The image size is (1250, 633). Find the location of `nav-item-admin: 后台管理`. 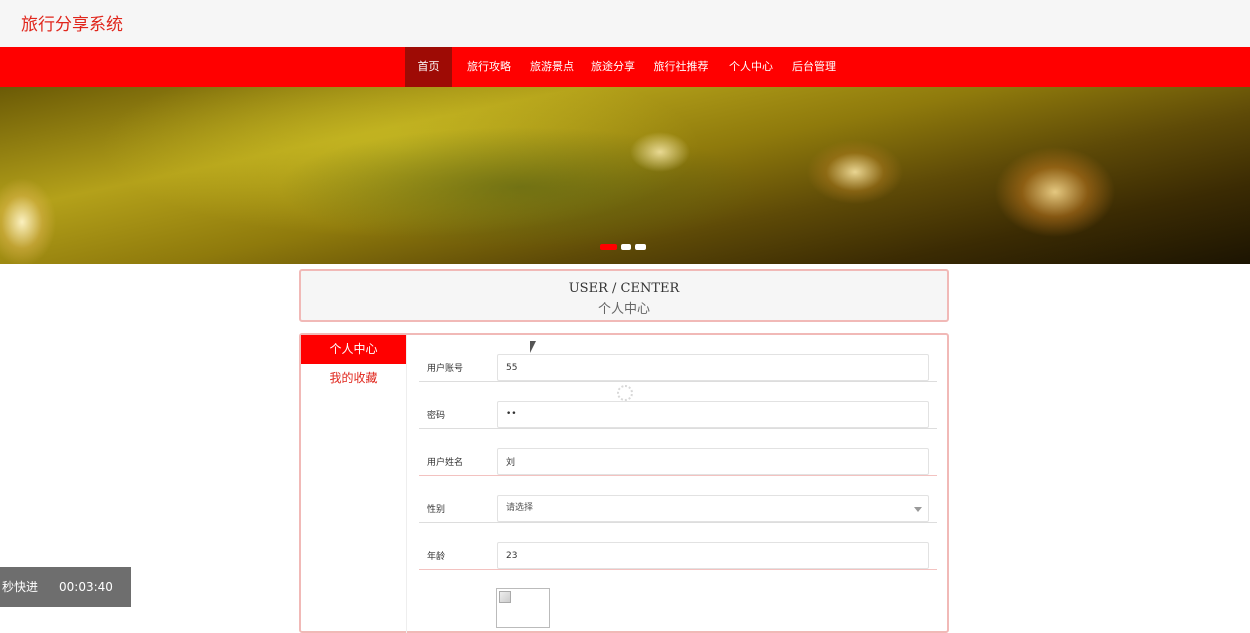

nav-item-admin: 后台管理 is located at coordinates (814, 67).